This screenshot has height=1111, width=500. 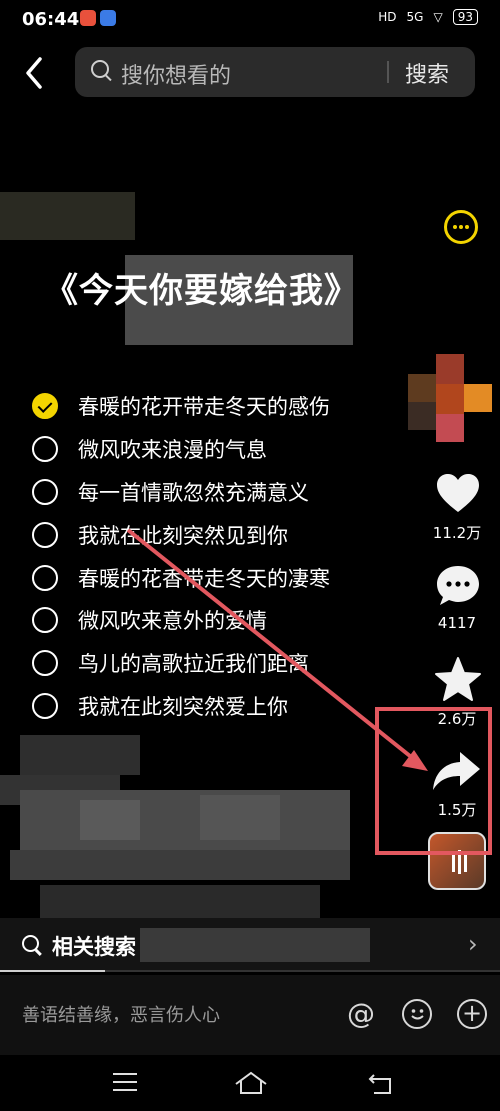 I want to click on related-search-label: 相关搜索, so click(x=94, y=947).